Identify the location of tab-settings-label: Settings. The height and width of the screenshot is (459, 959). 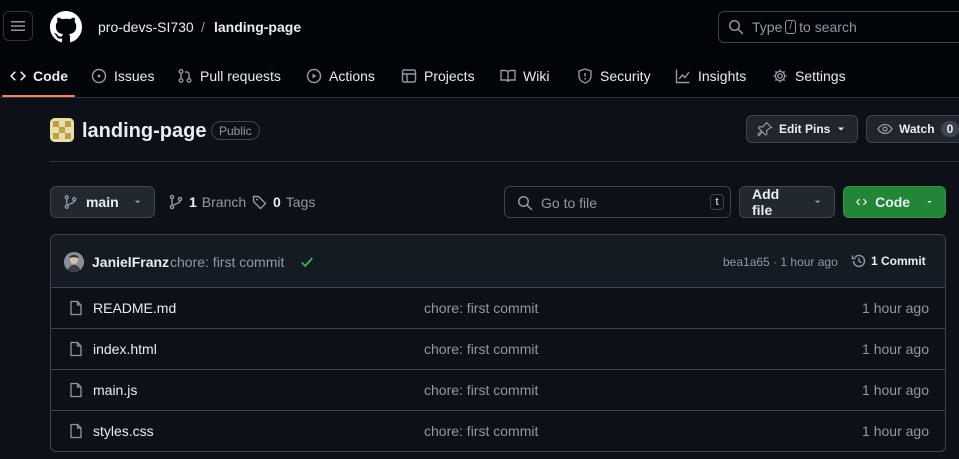
(820, 76).